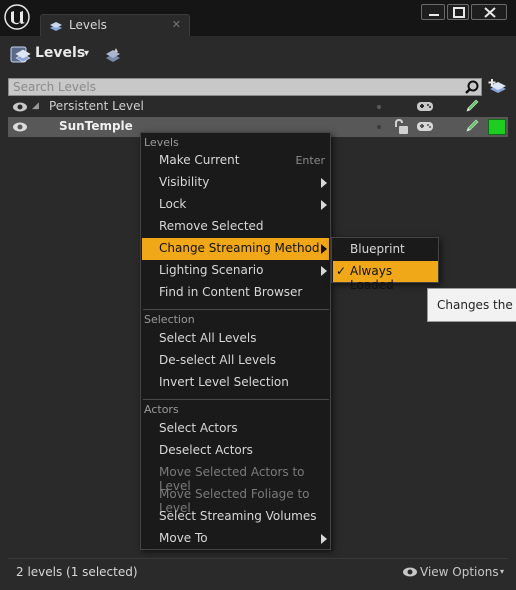 Image resolution: width=516 pixels, height=590 pixels. What do you see at coordinates (161, 142) in the screenshot?
I see `menu-section-header: Levels` at bounding box center [161, 142].